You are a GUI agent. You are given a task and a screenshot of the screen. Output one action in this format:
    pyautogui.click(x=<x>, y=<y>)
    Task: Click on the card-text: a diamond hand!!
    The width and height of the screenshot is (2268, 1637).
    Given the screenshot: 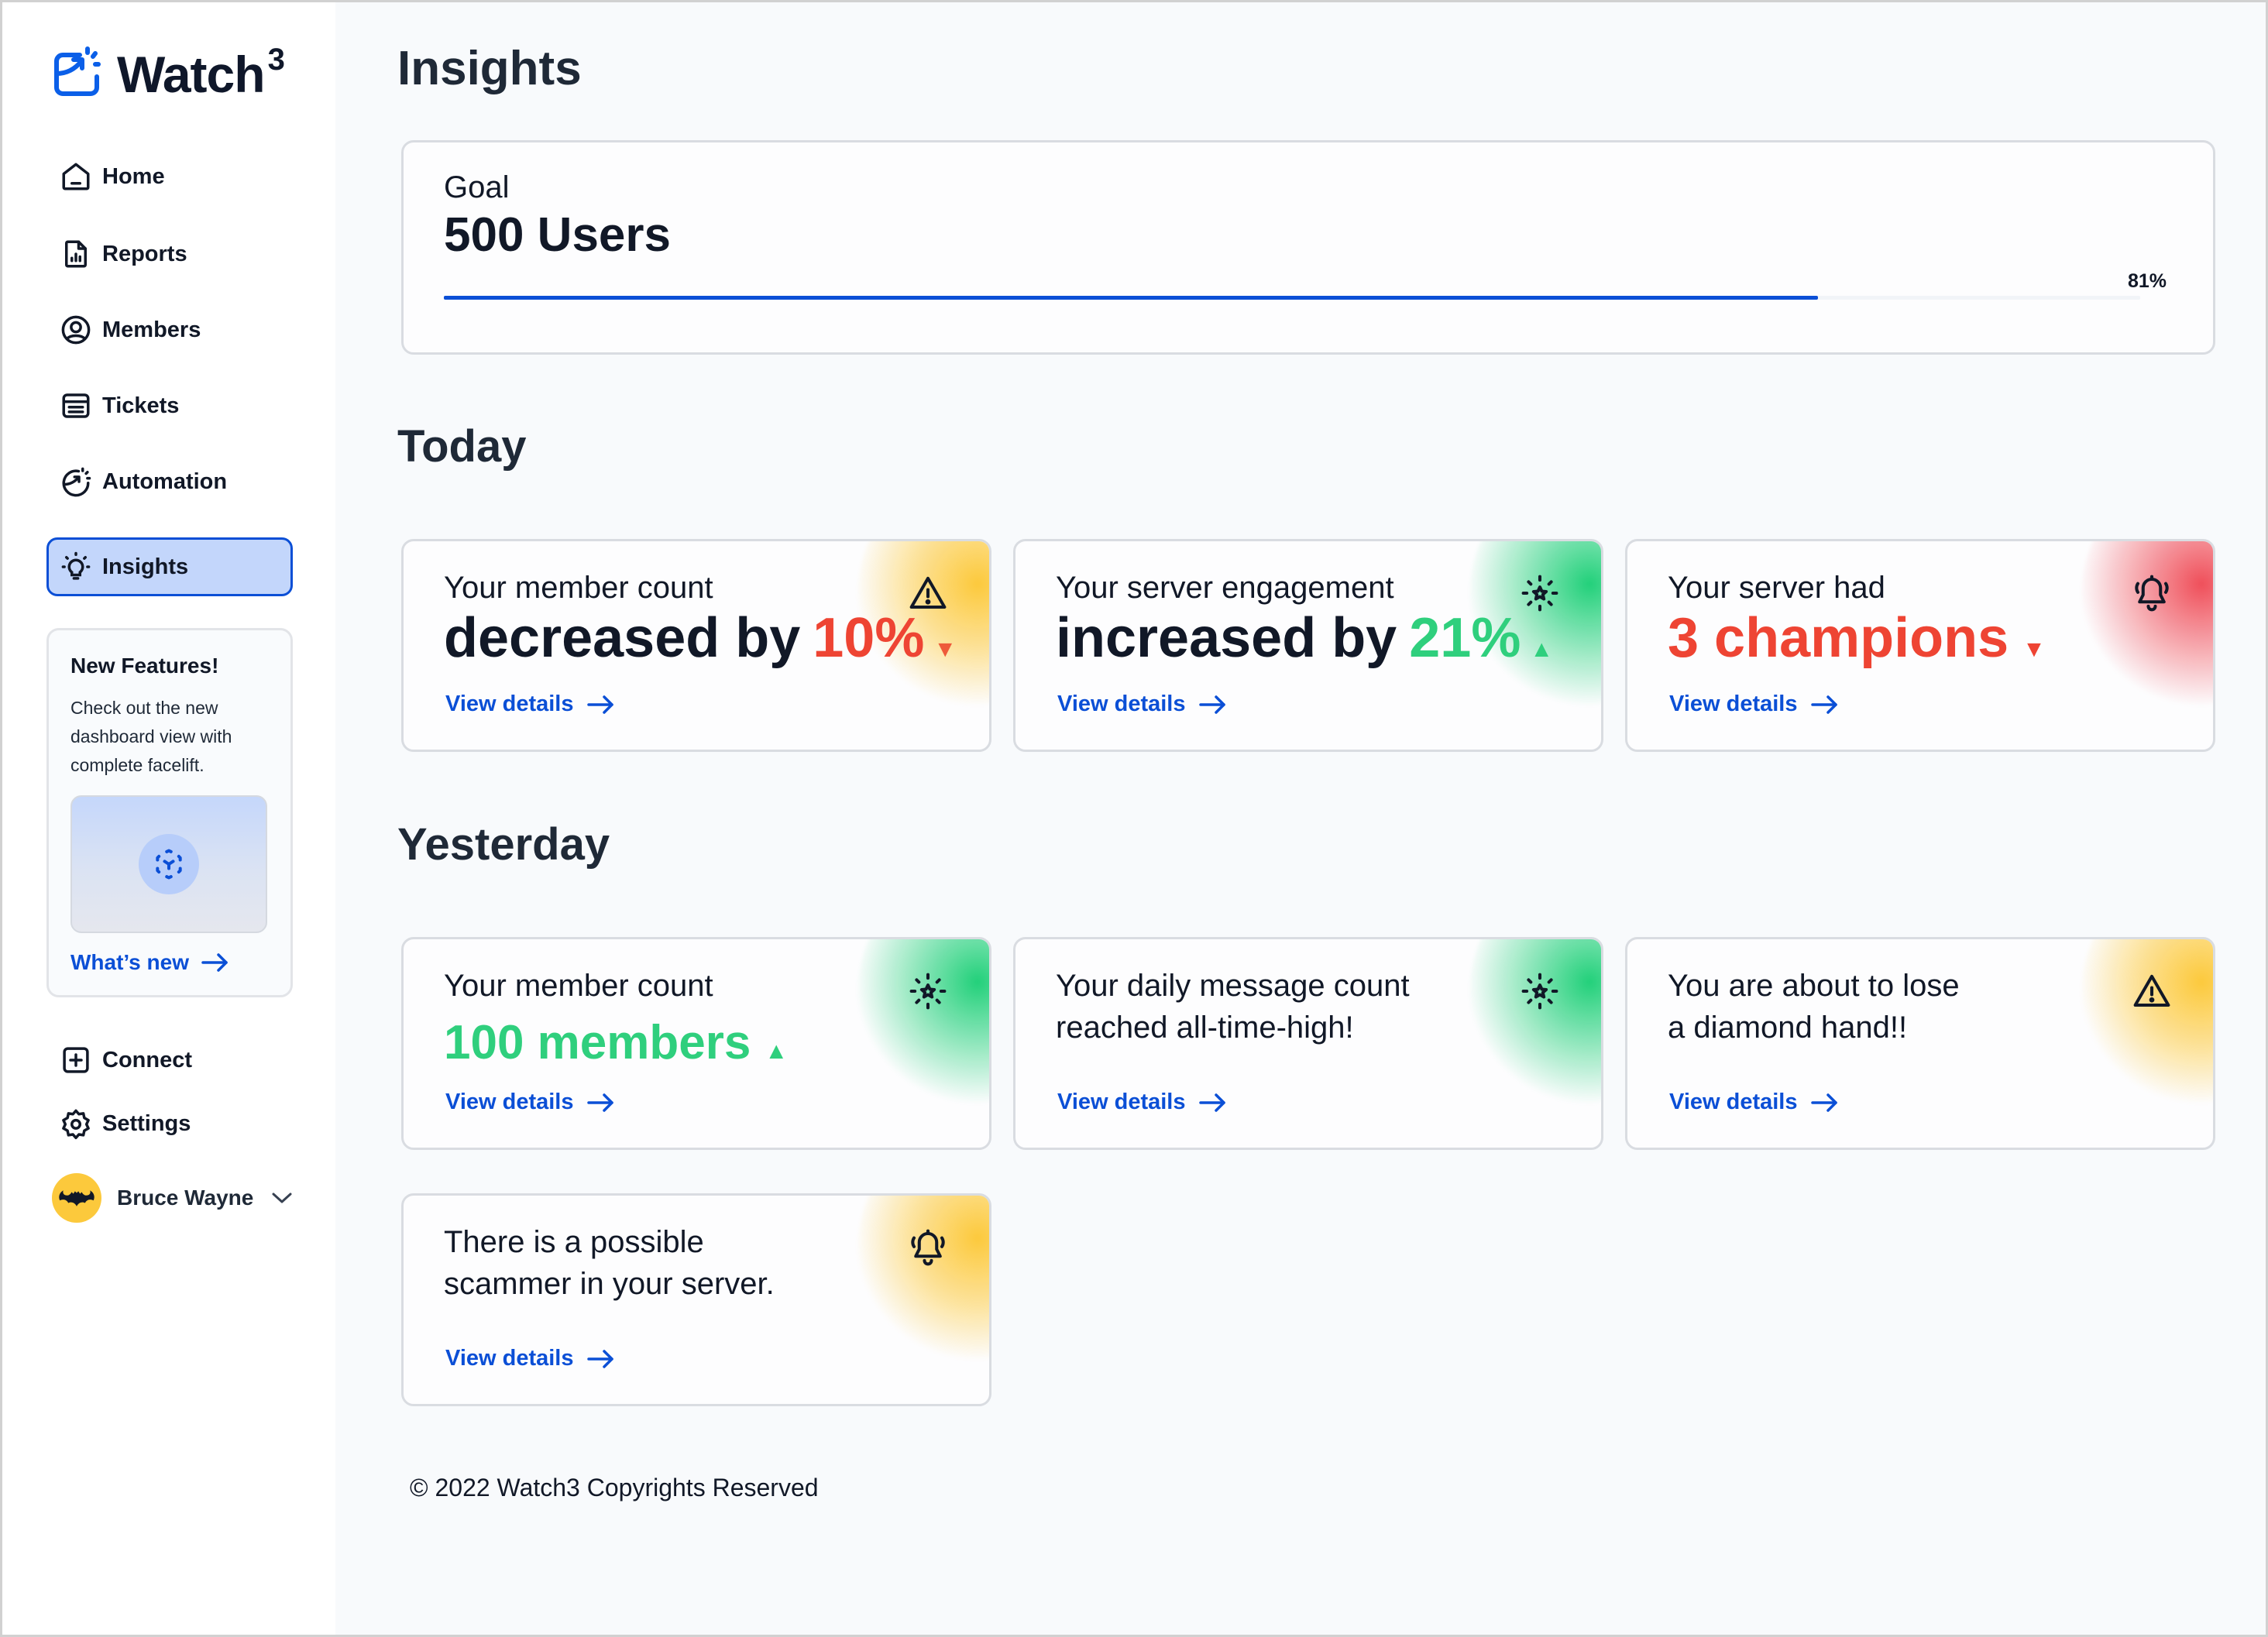 What is the action you would take?
    pyautogui.click(x=1788, y=1028)
    